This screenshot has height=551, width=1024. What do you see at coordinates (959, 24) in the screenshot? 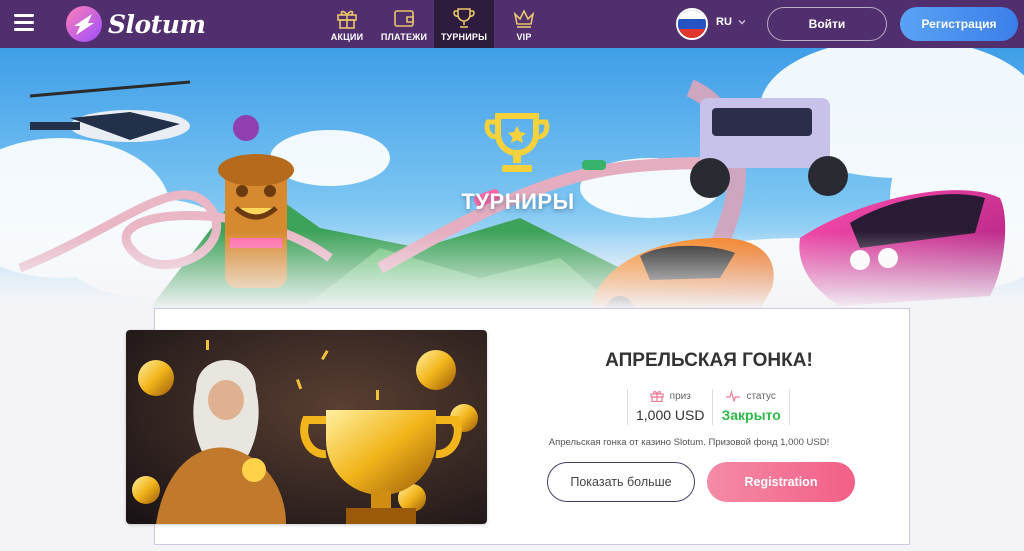
I see `register-button: Регистрация` at bounding box center [959, 24].